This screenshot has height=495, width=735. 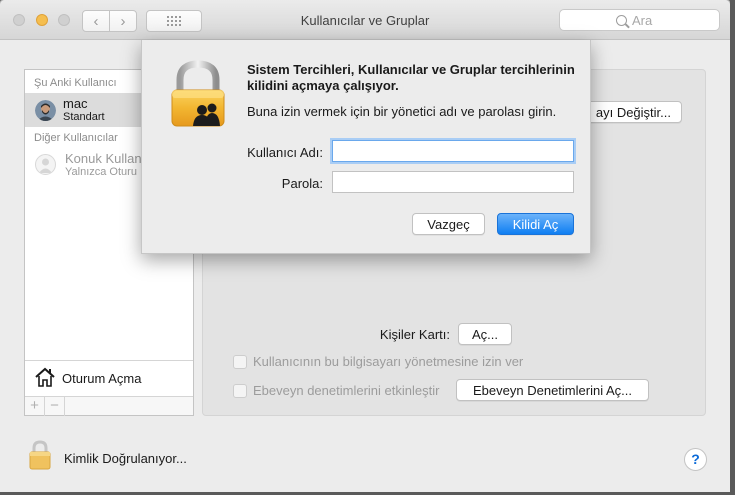 I want to click on back-chevron-icon: ‹, so click(x=96, y=21).